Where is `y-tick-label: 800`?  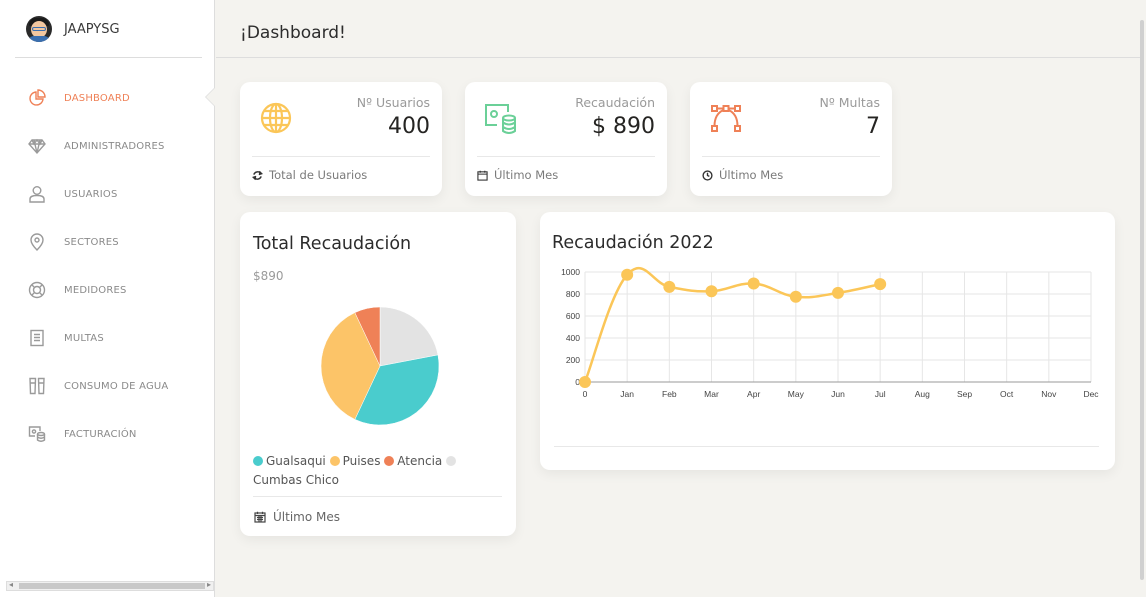
y-tick-label: 800 is located at coordinates (573, 294).